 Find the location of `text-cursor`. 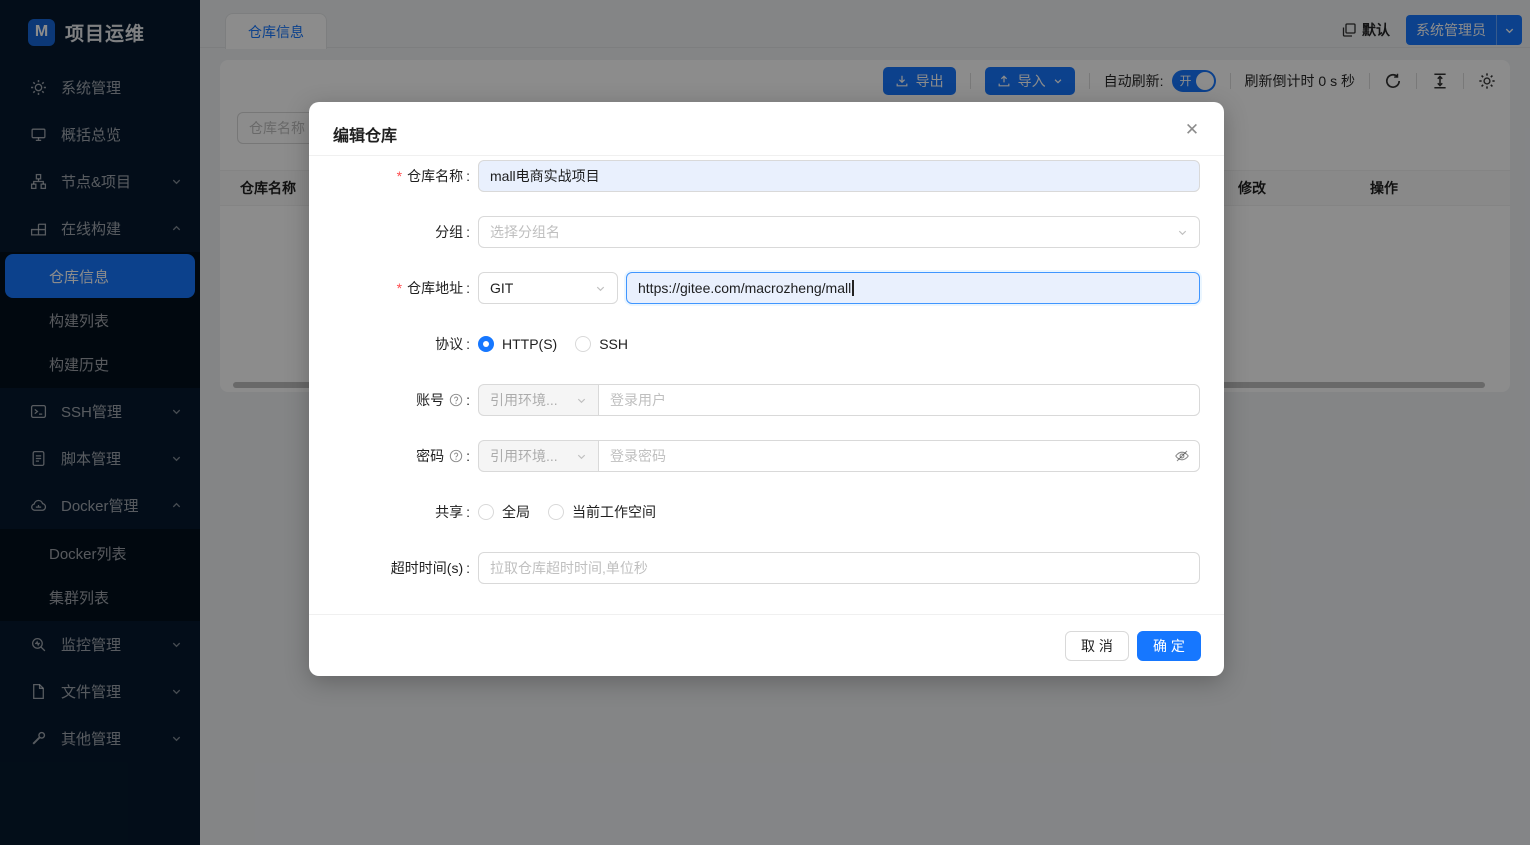

text-cursor is located at coordinates (853, 288).